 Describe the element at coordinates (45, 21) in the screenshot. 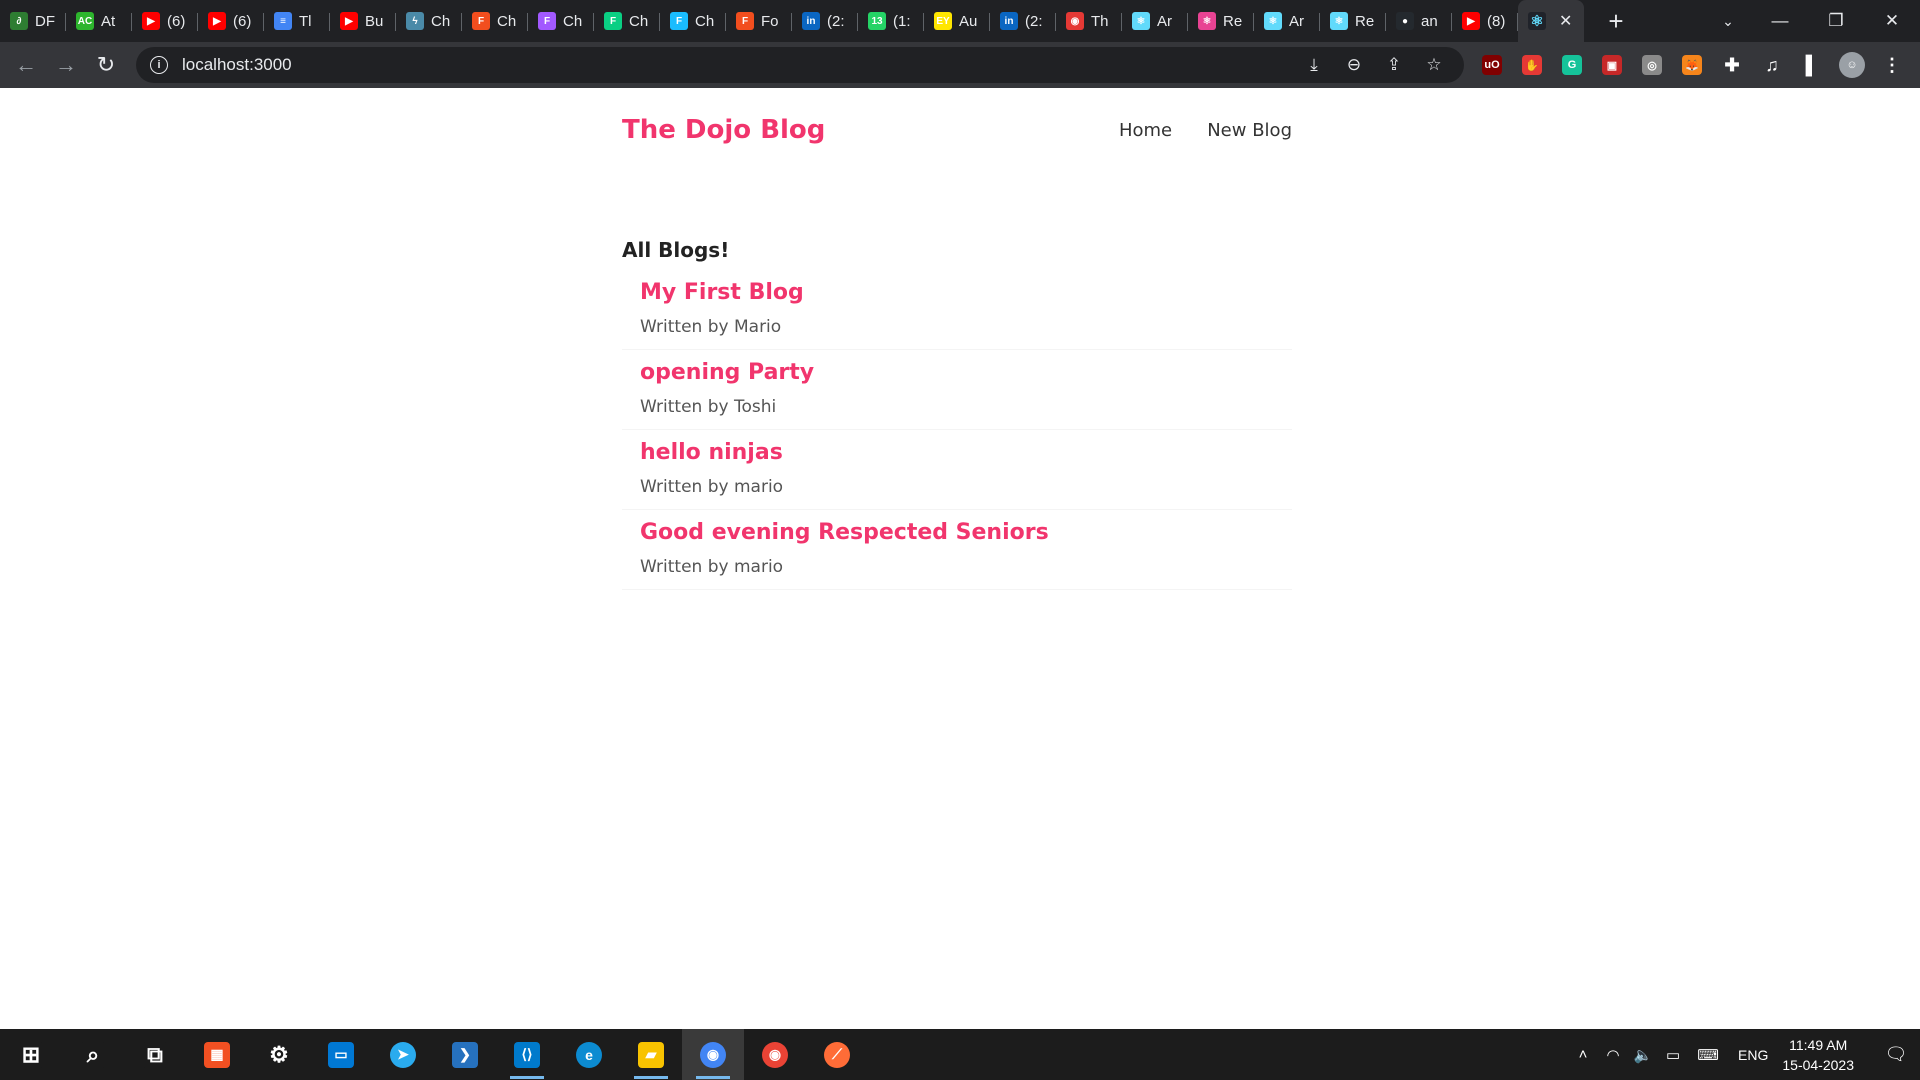

I see `tab-title: DF` at that location.